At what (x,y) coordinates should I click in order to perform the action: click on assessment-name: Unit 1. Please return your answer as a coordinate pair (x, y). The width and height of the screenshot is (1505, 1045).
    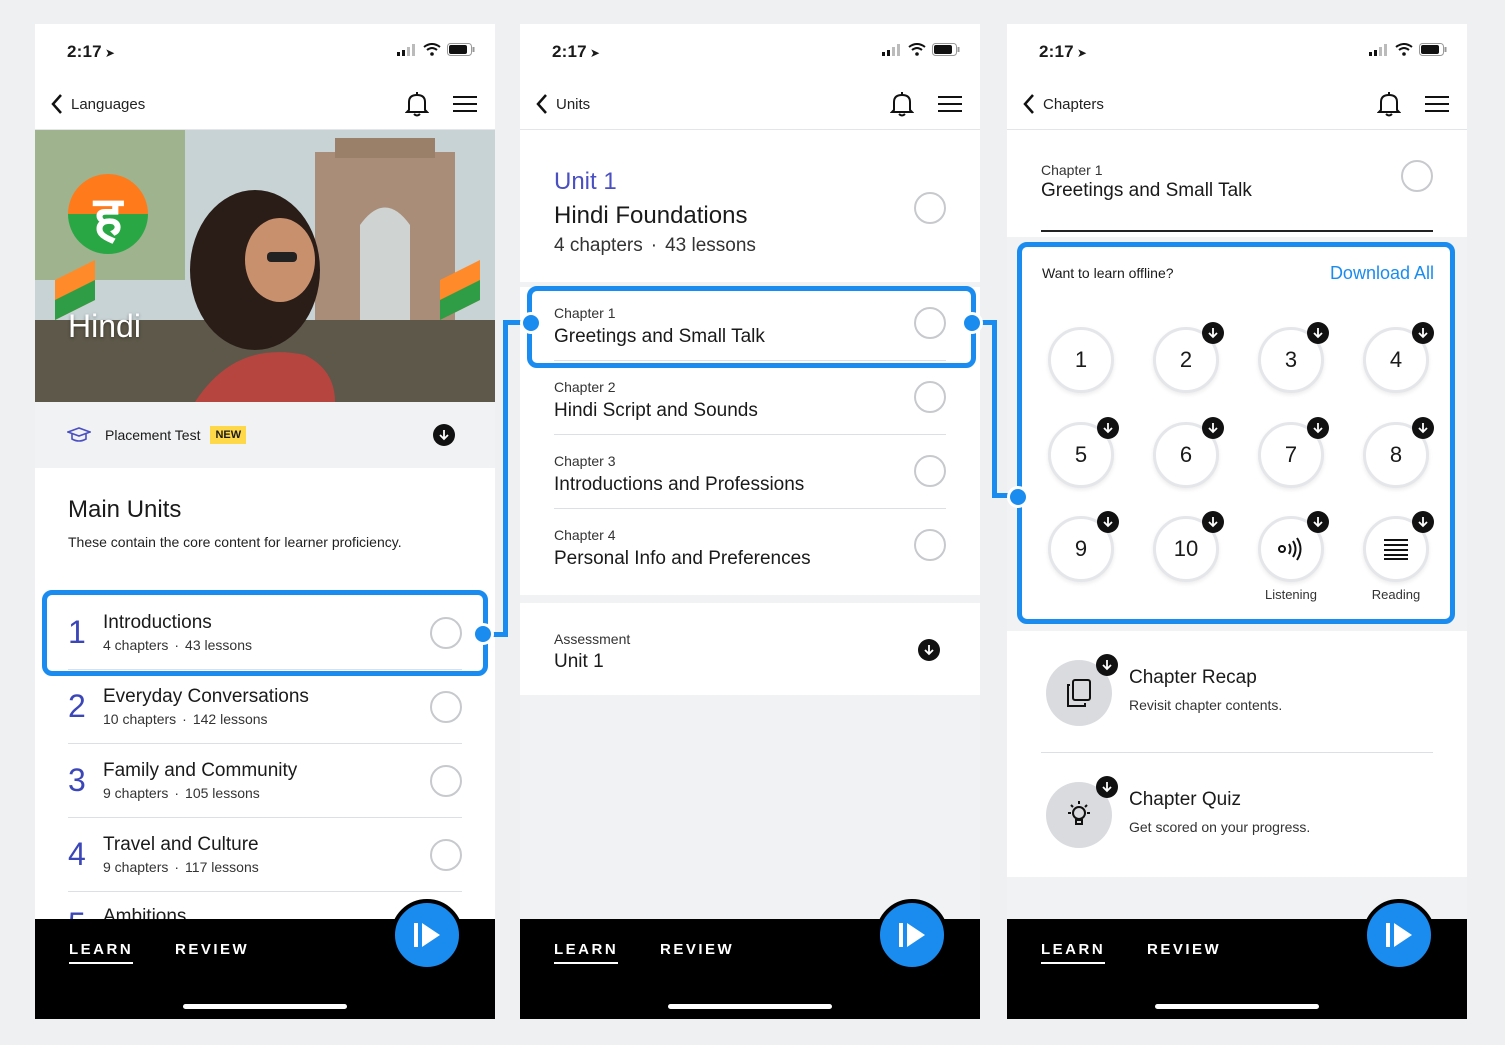
    Looking at the image, I should click on (579, 661).